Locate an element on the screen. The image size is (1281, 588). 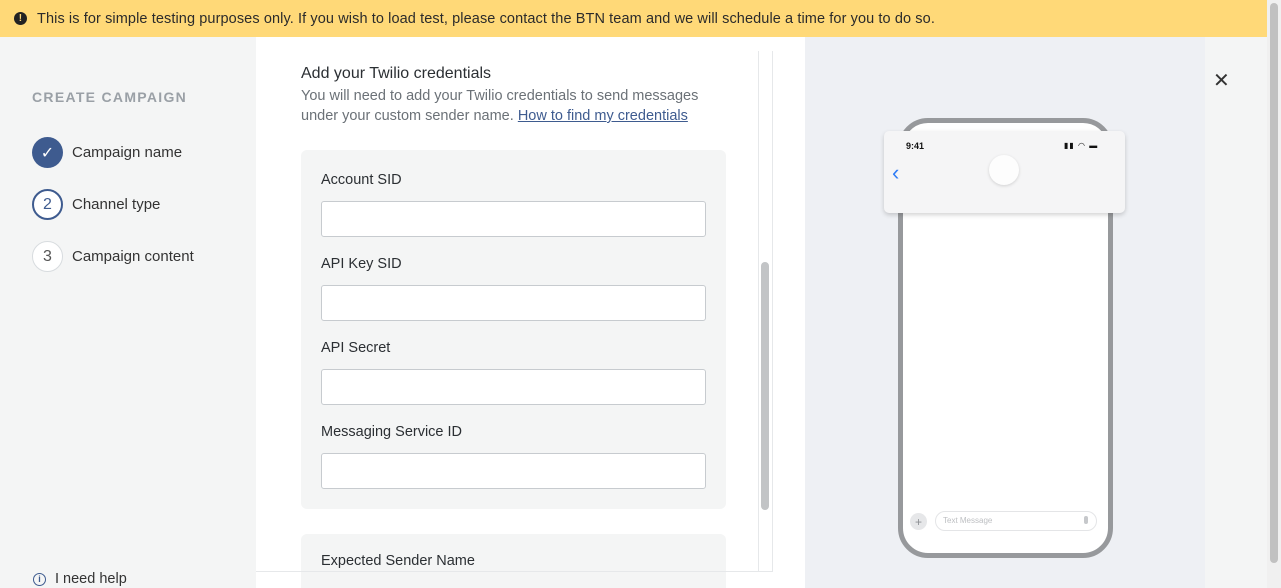
microphone-icon is located at coordinates (1086, 520).